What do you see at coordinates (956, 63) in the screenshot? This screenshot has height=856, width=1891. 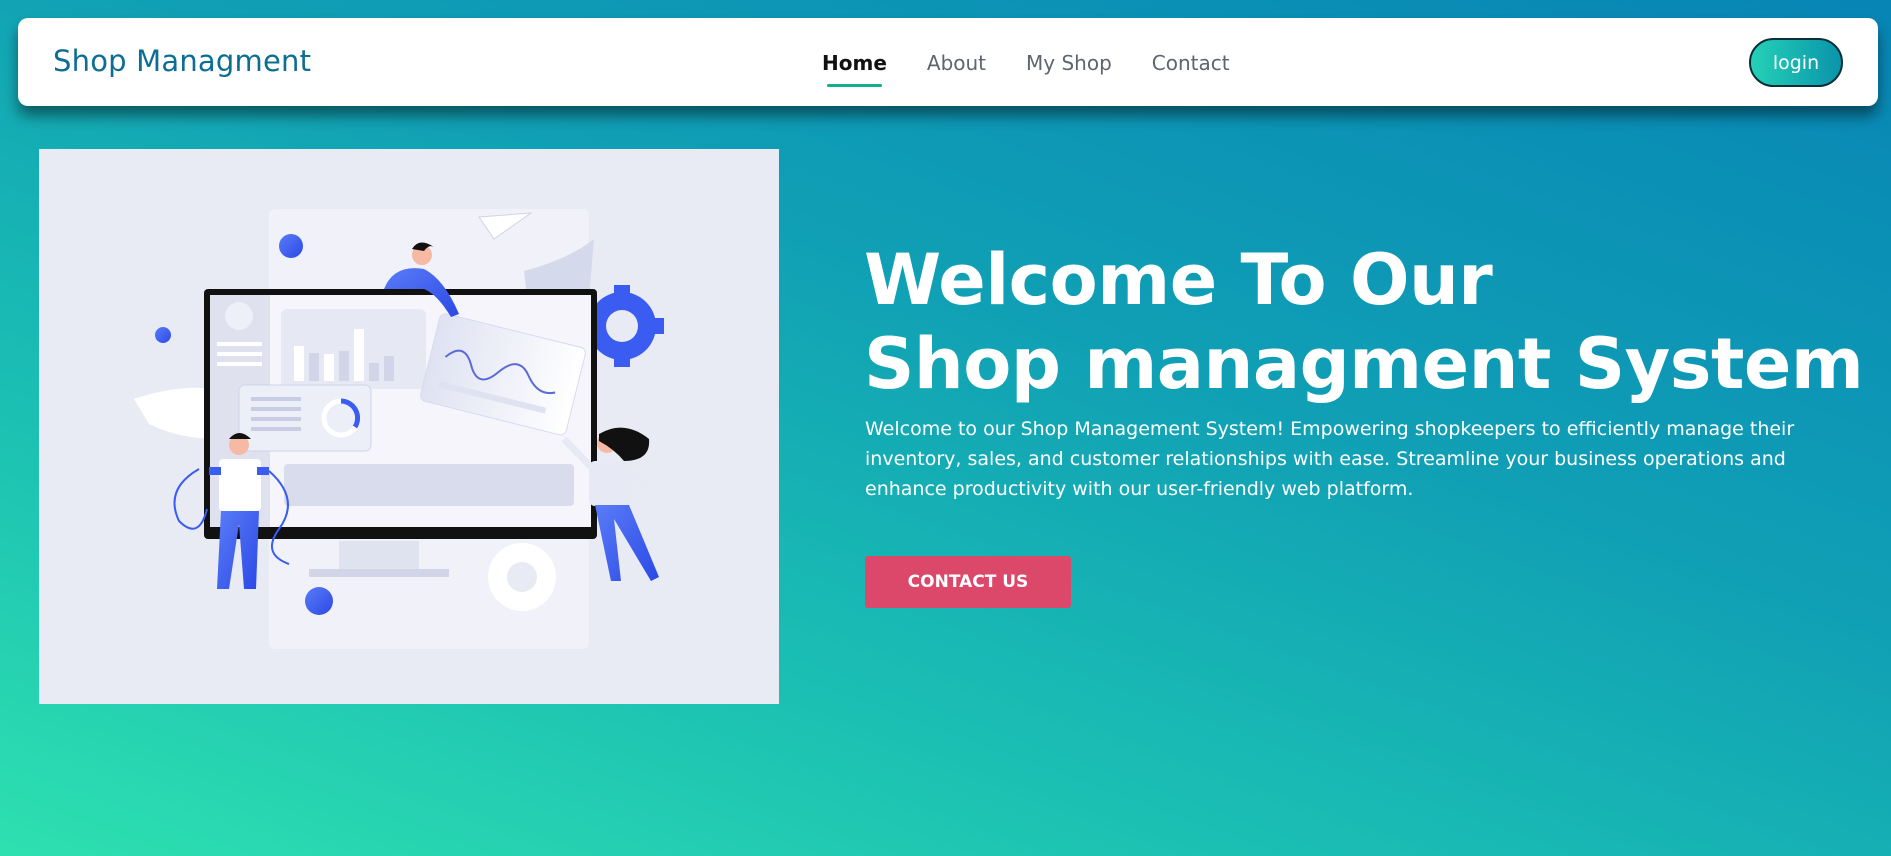 I see `nav-link-about: About` at bounding box center [956, 63].